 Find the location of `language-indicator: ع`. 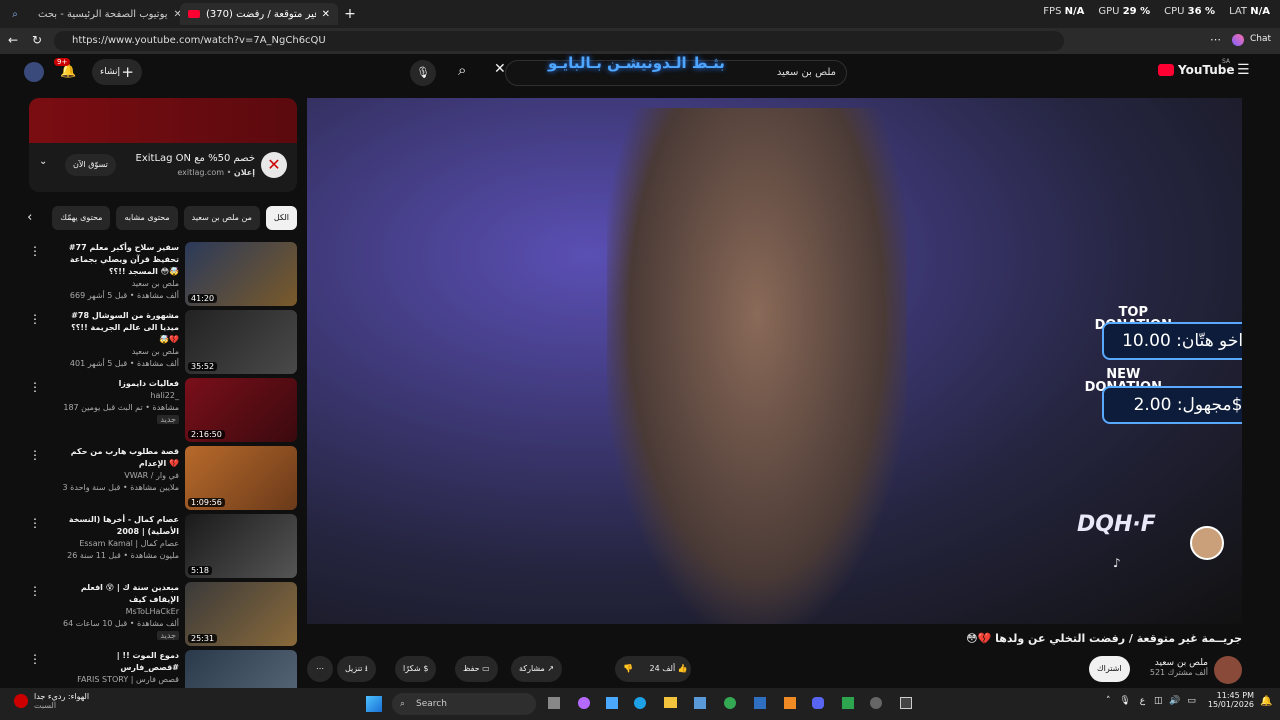

language-indicator: ع is located at coordinates (1142, 701).